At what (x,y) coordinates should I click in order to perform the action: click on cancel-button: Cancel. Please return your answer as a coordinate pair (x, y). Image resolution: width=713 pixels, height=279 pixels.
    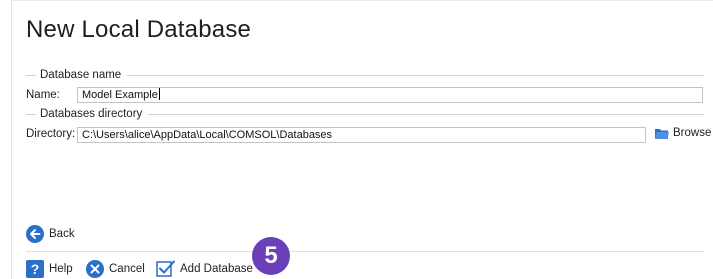
    Looking at the image, I should click on (115, 269).